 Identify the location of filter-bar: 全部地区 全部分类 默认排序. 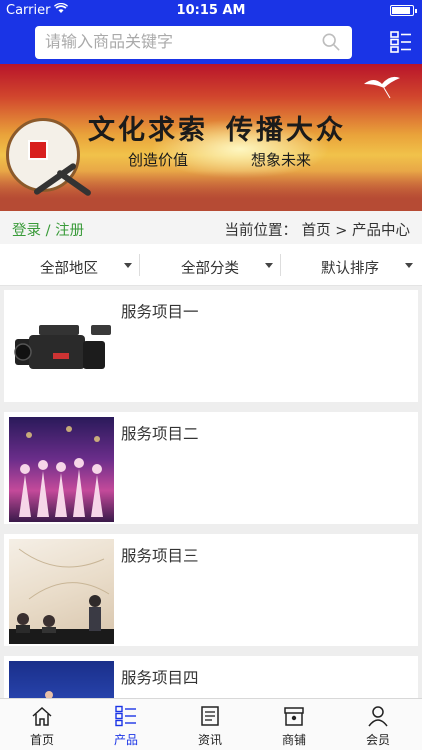
(211, 265).